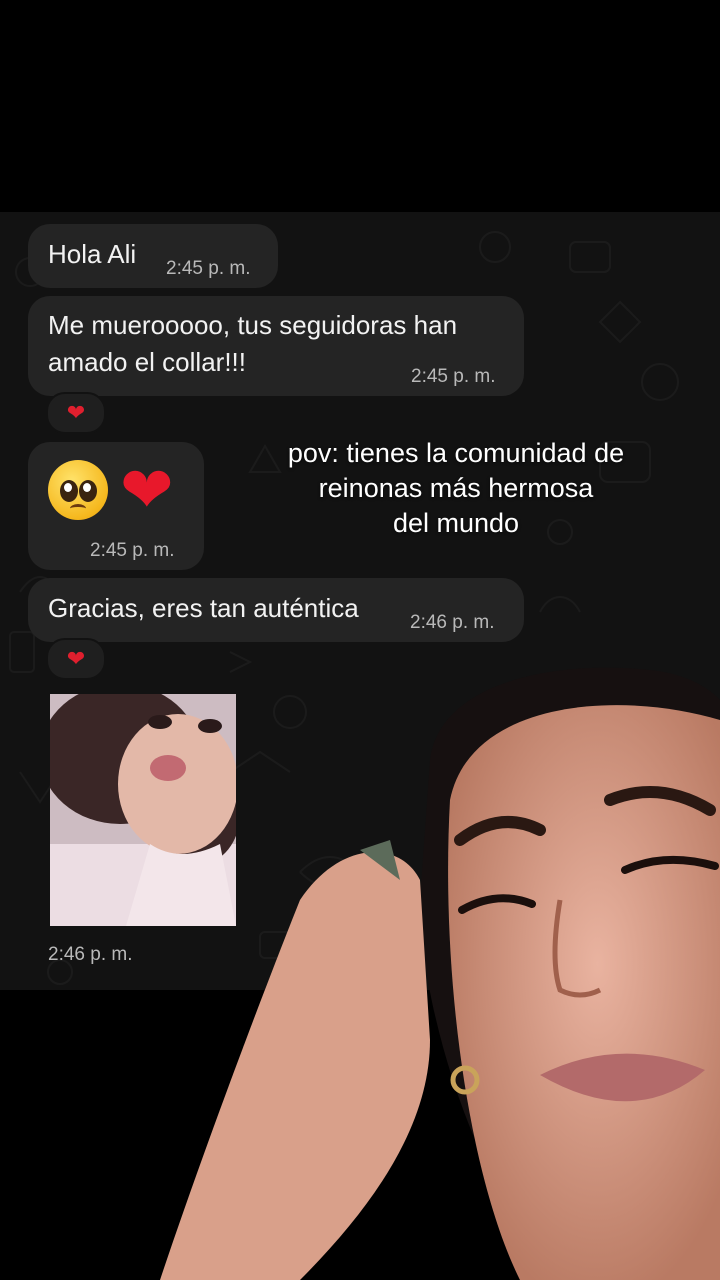 The width and height of the screenshot is (720, 1280). I want to click on caption-line-3: del mundo, so click(456, 523).